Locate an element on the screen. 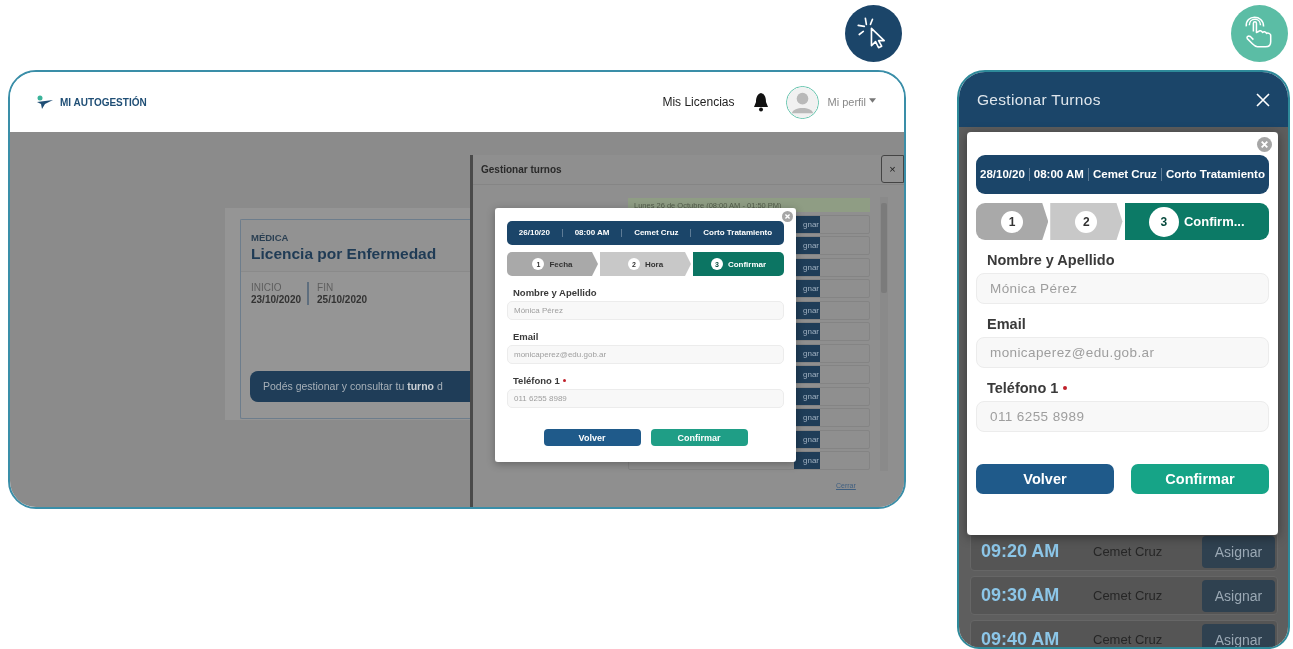 The height and width of the screenshot is (649, 1293). step-number: 1 is located at coordinates (1012, 221).